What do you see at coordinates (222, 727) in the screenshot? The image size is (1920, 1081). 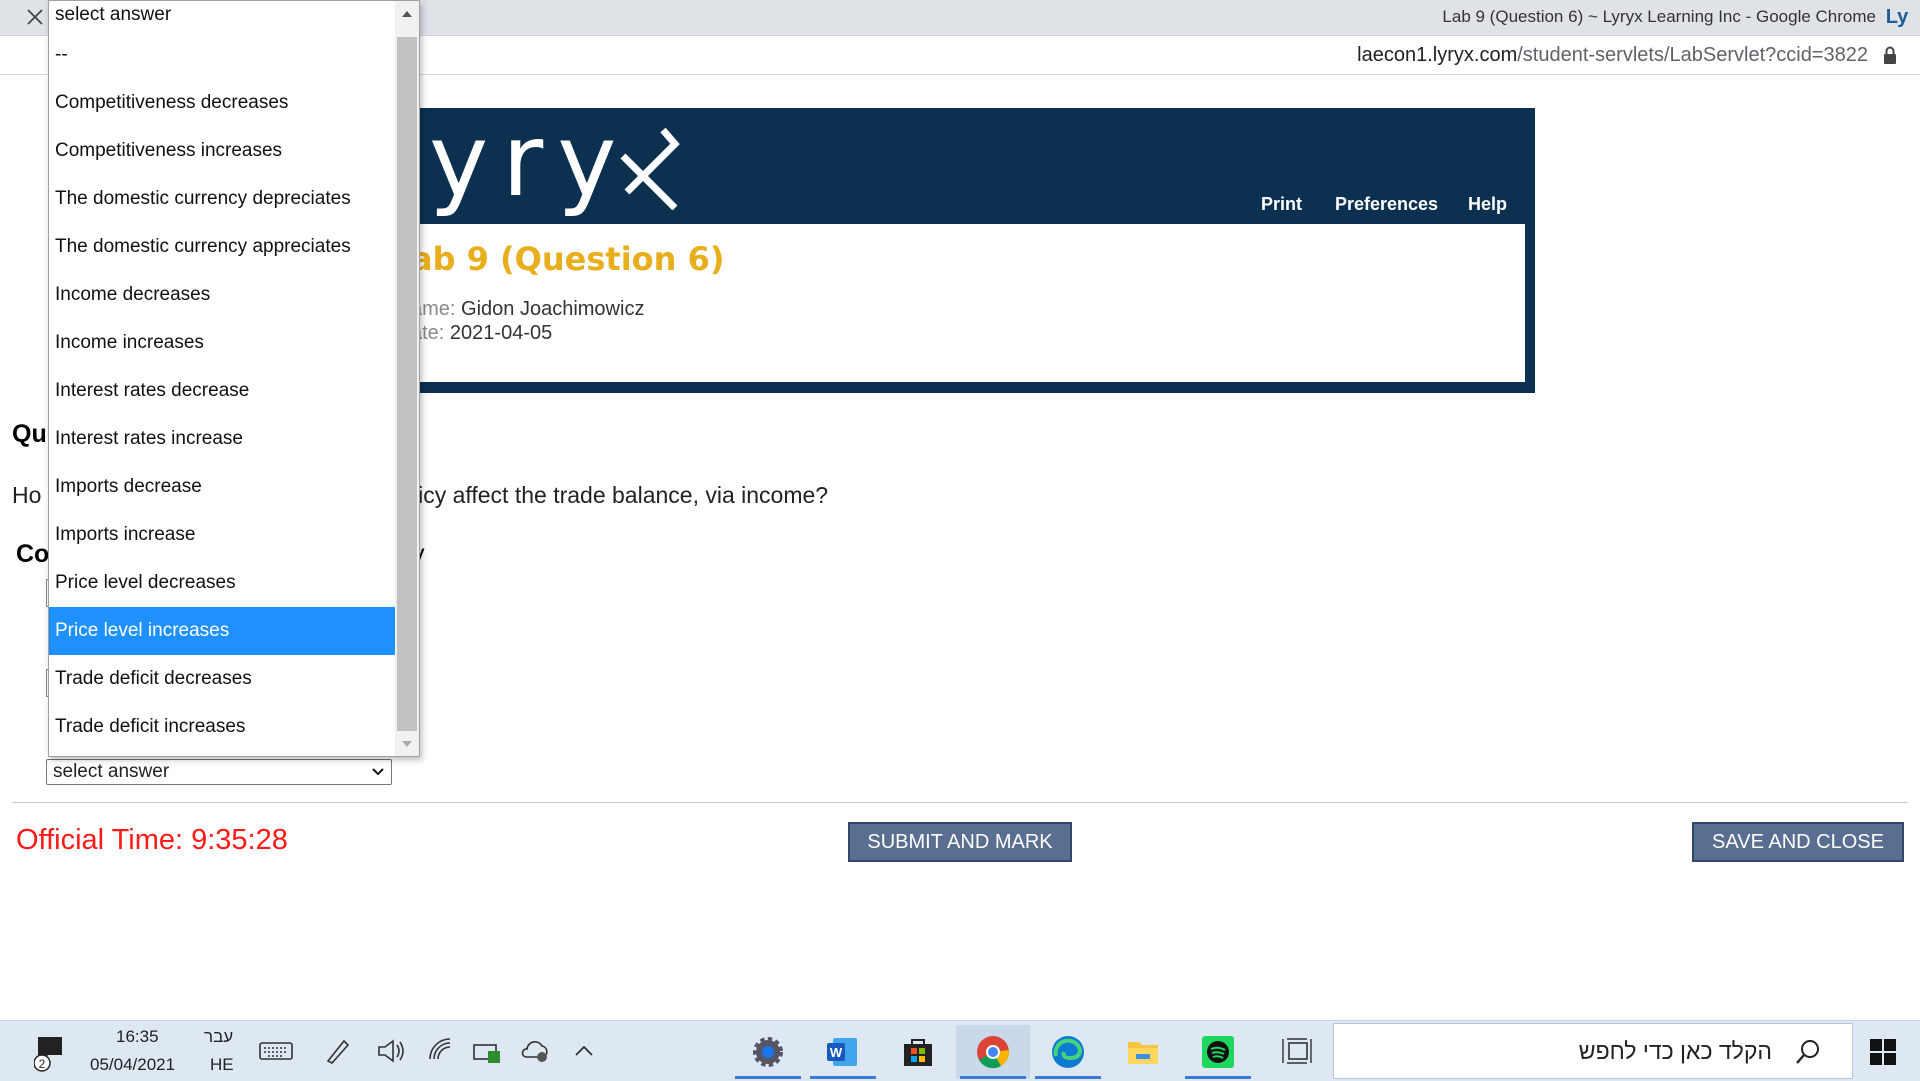 I see `dropdown-option: Trade deficit increases` at bounding box center [222, 727].